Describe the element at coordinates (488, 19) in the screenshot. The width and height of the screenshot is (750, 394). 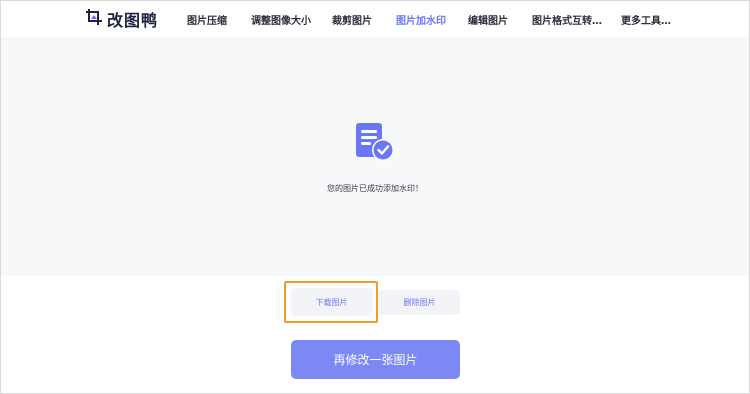
I see `nav-item-edit-image: 编辑图片` at that location.